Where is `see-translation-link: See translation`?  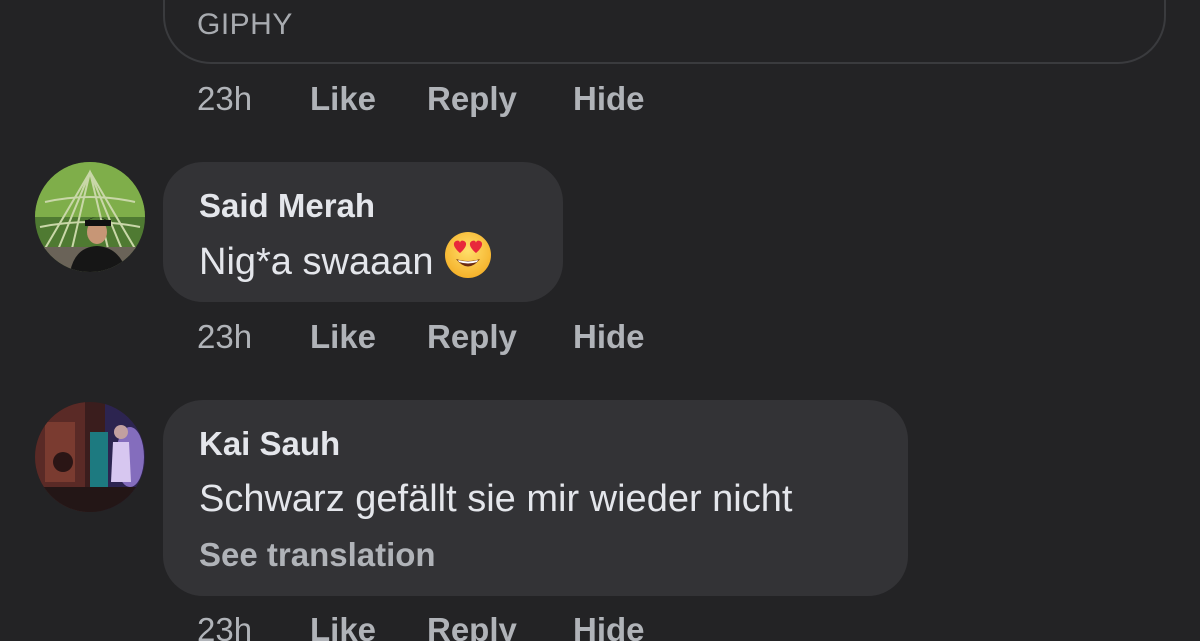
see-translation-link: See translation is located at coordinates (317, 555).